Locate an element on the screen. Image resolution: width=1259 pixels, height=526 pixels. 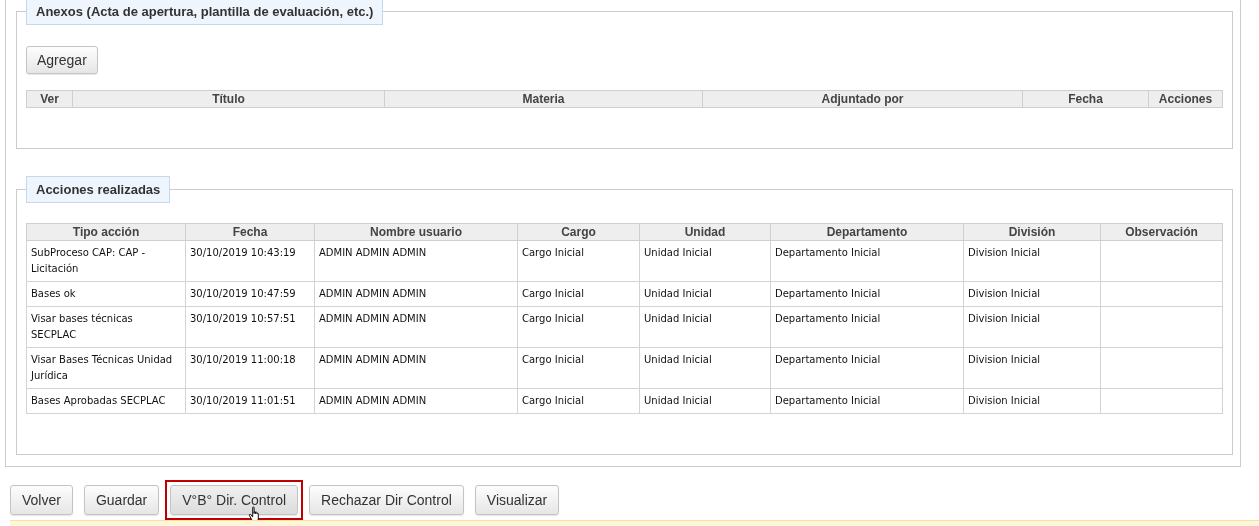
table-cell: Bases Aprobadas SECPLAC is located at coordinates (106, 401).